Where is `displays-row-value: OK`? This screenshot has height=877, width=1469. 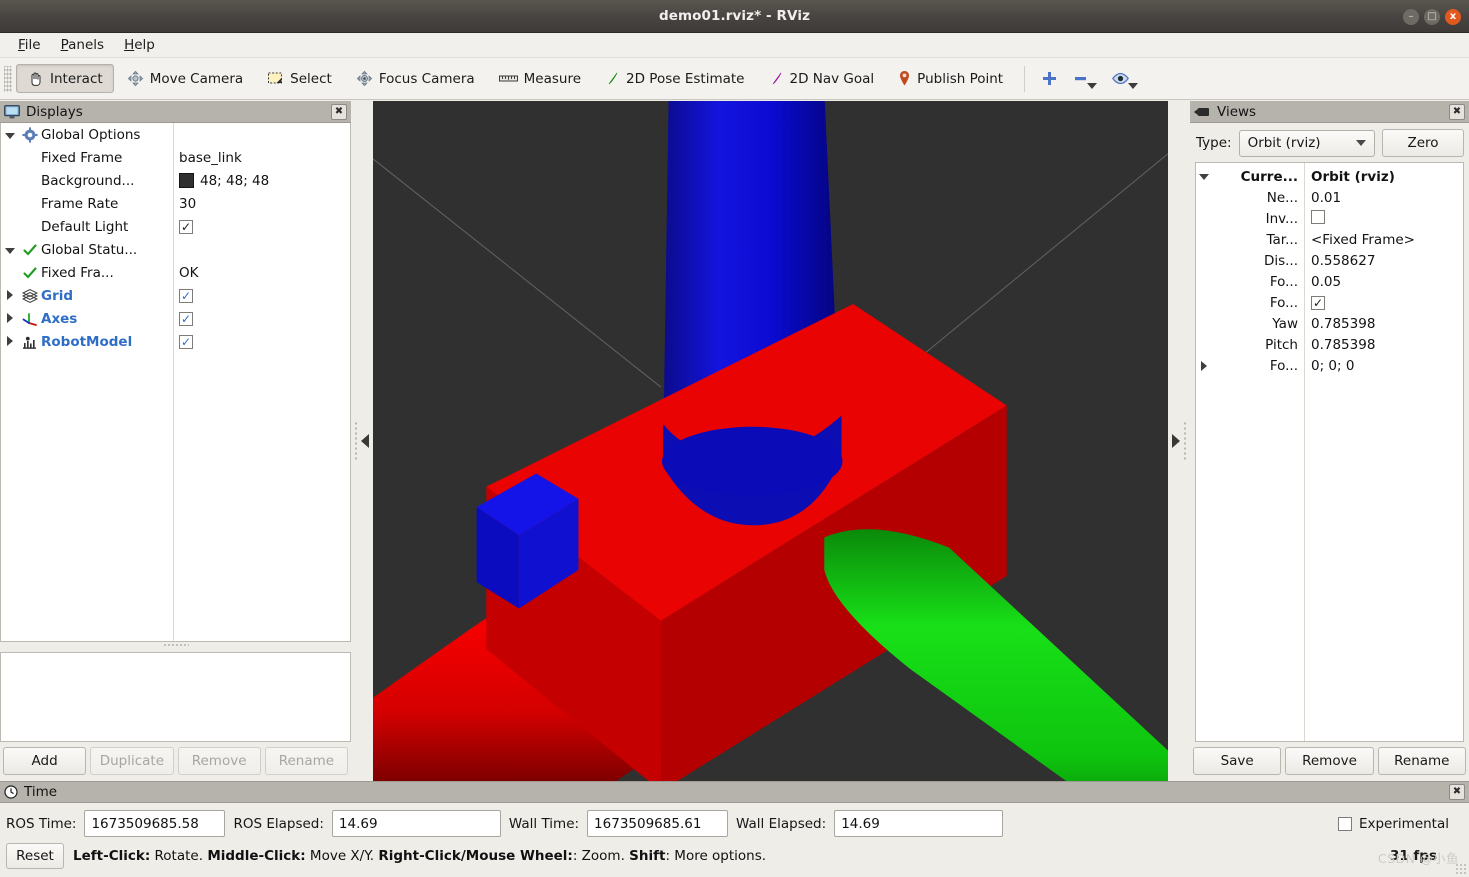 displays-row-value: OK is located at coordinates (261, 273).